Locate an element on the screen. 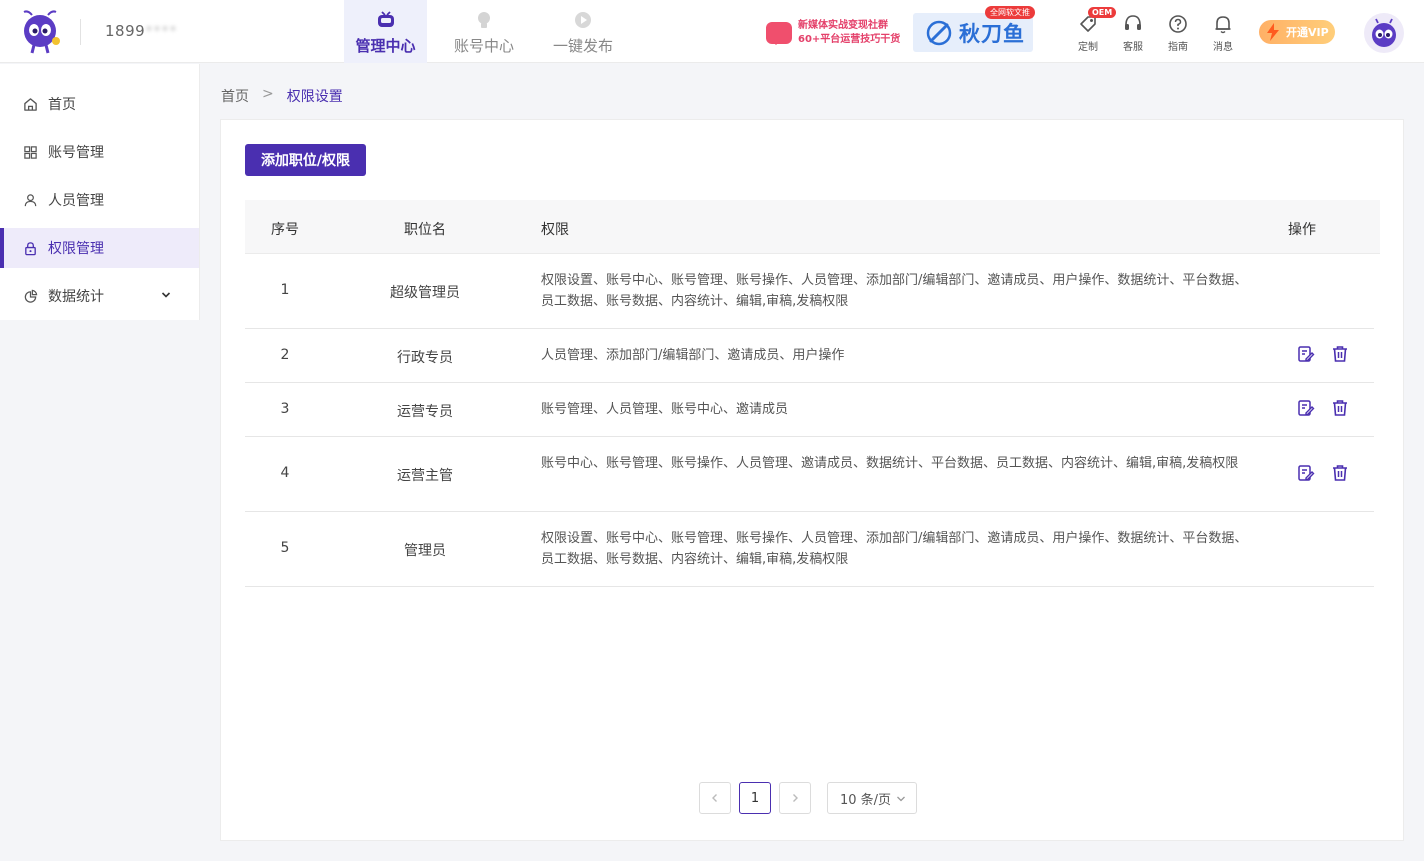 The image size is (1424, 861). sidebar-item-staff-management: 人员管理 is located at coordinates (99, 200).